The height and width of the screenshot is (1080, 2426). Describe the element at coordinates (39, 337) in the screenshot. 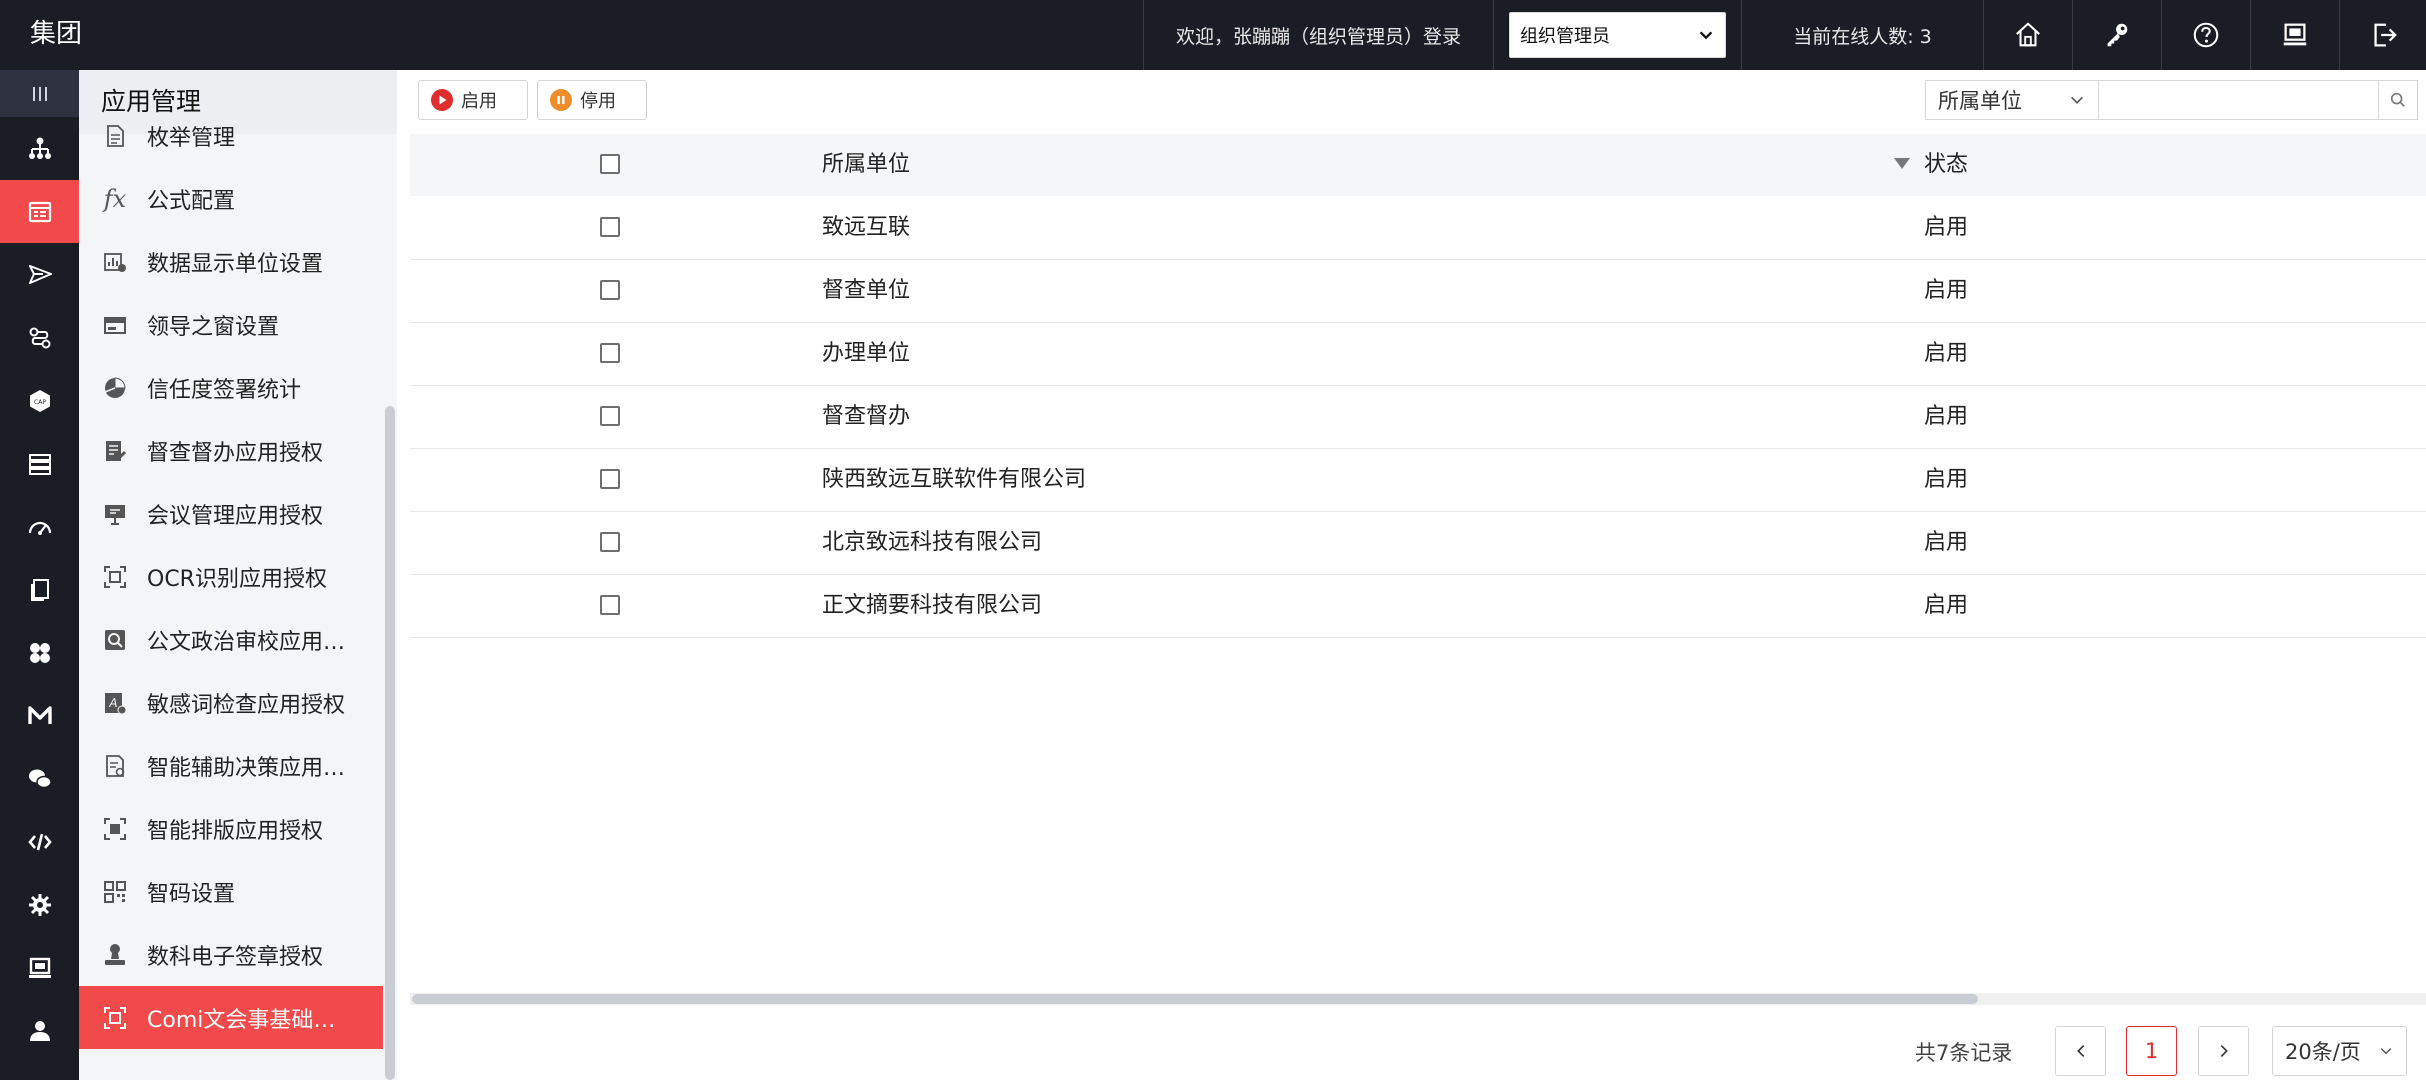

I see `rail-item-flow` at that location.